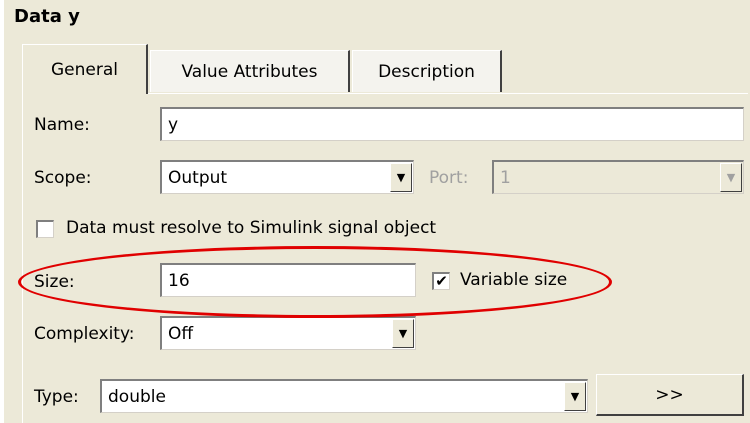  I want to click on size-label: Size:, so click(54, 282).